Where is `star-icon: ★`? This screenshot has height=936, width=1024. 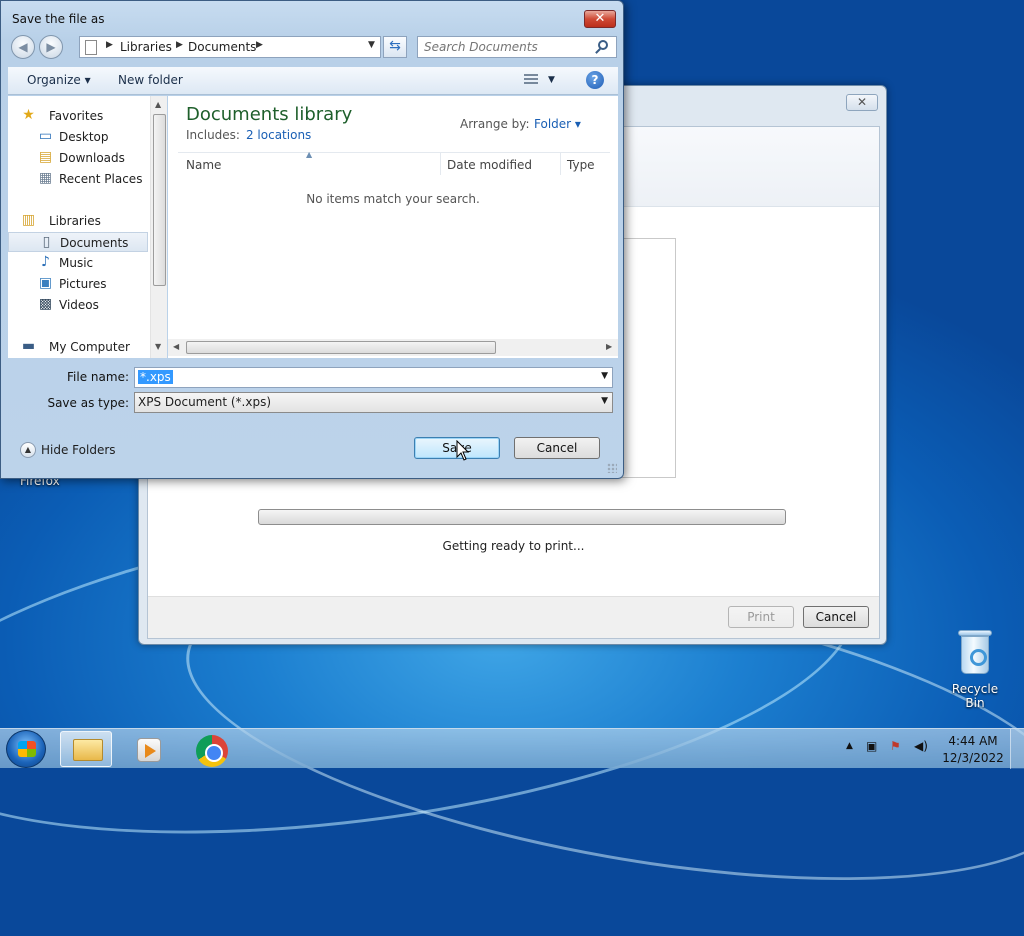
star-icon: ★ is located at coordinates (28, 115).